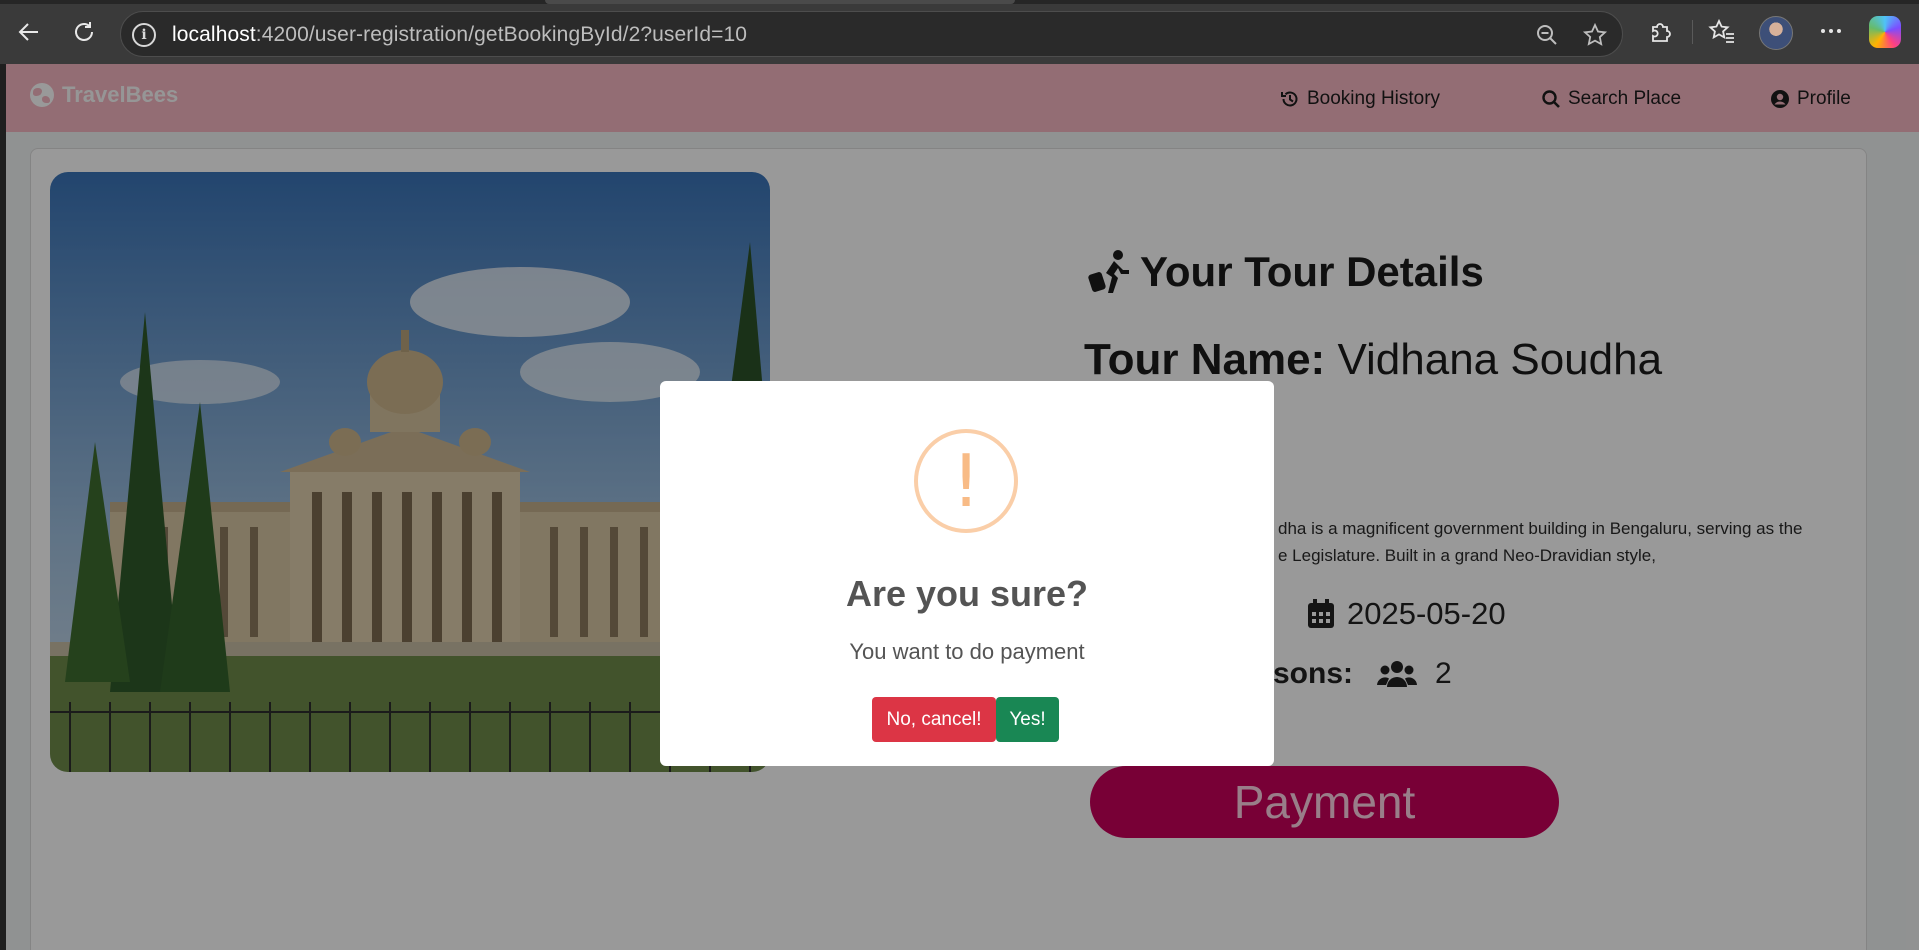  I want to click on cancel-button: No, cancel!, so click(934, 719).